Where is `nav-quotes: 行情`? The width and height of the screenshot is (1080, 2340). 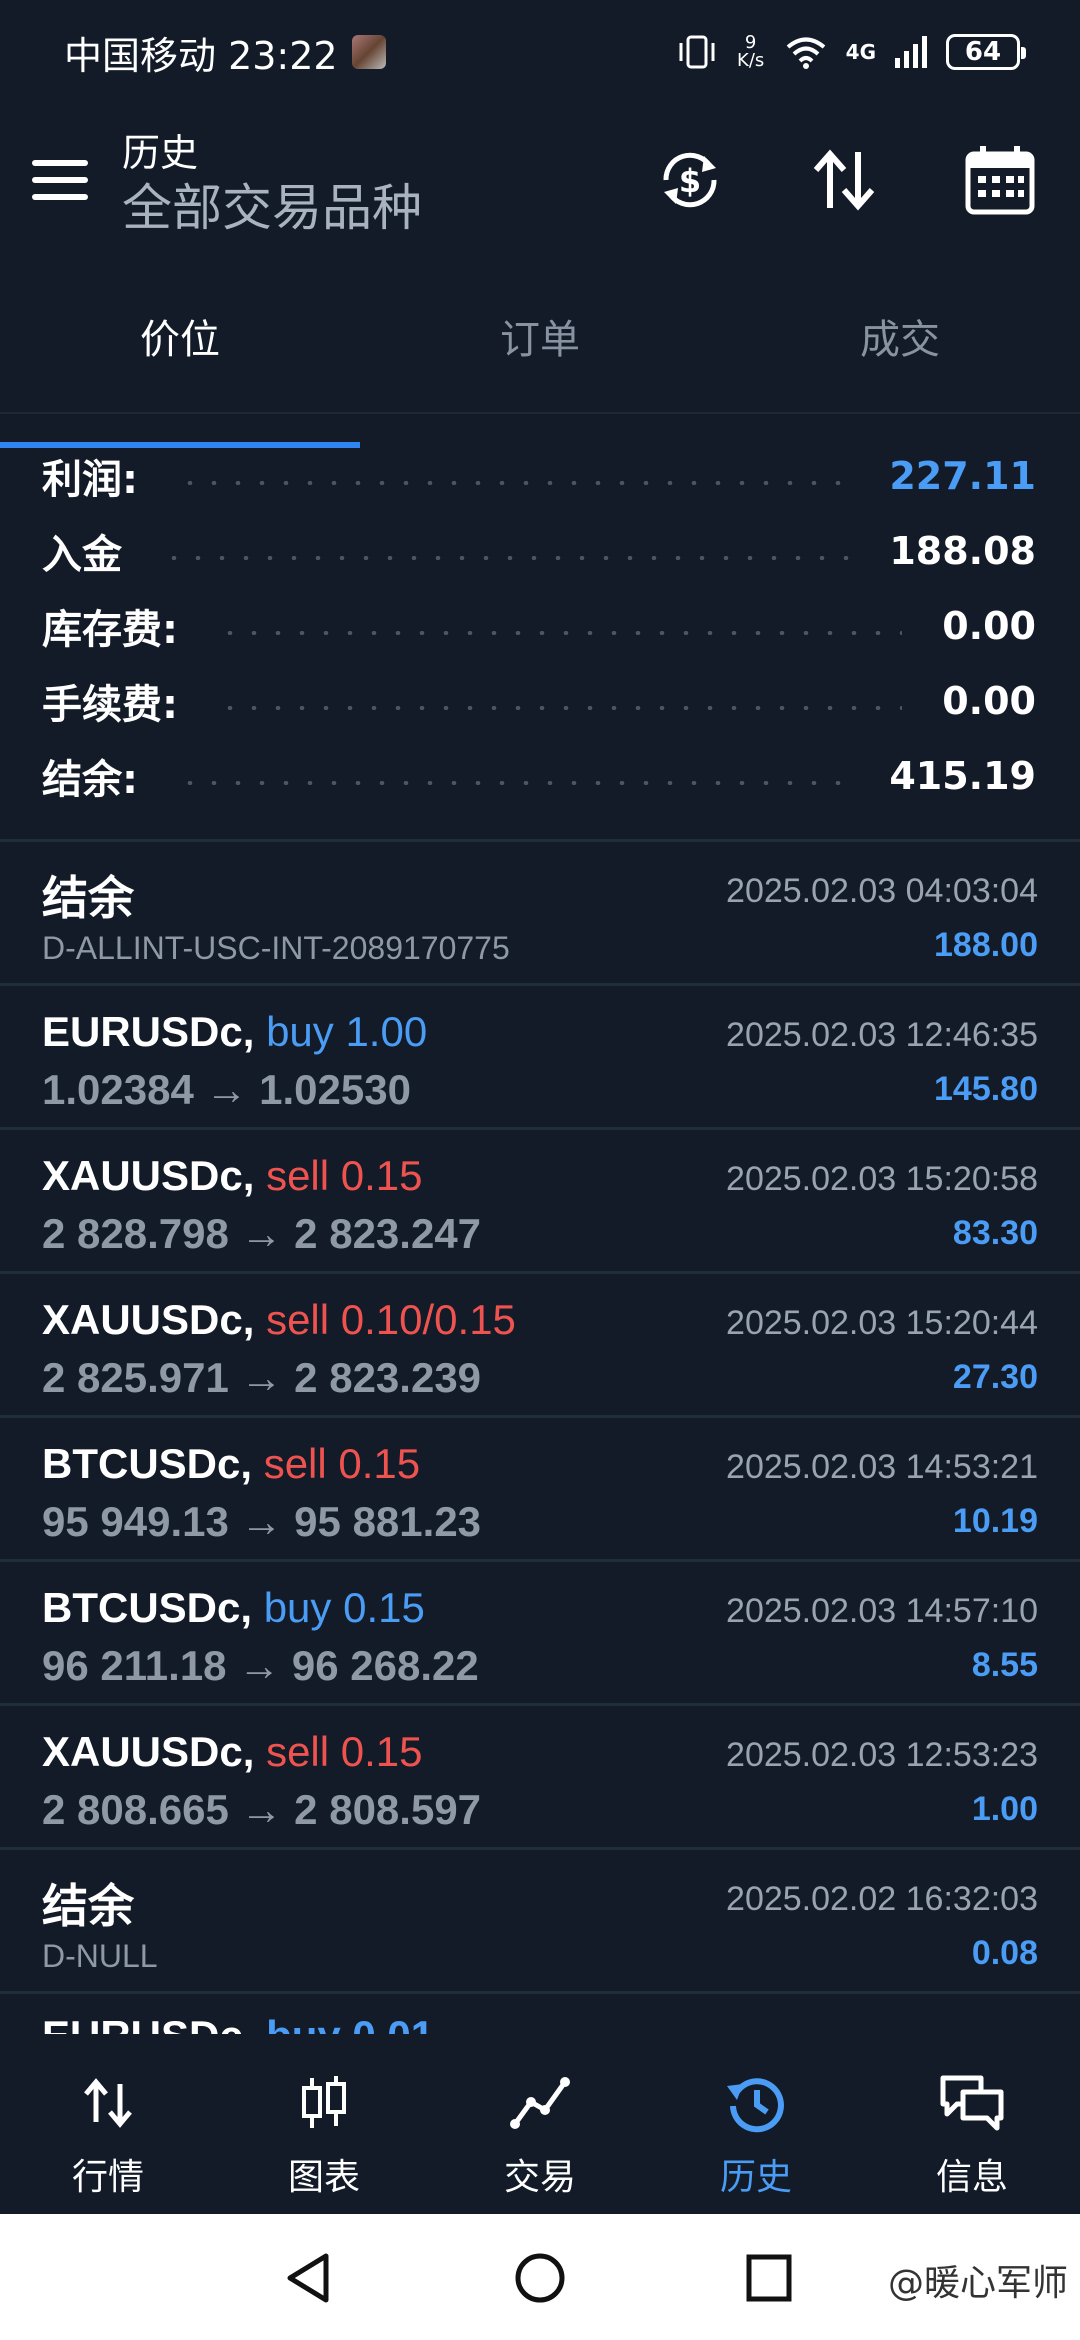
nav-quotes: 行情 is located at coordinates (108, 2124).